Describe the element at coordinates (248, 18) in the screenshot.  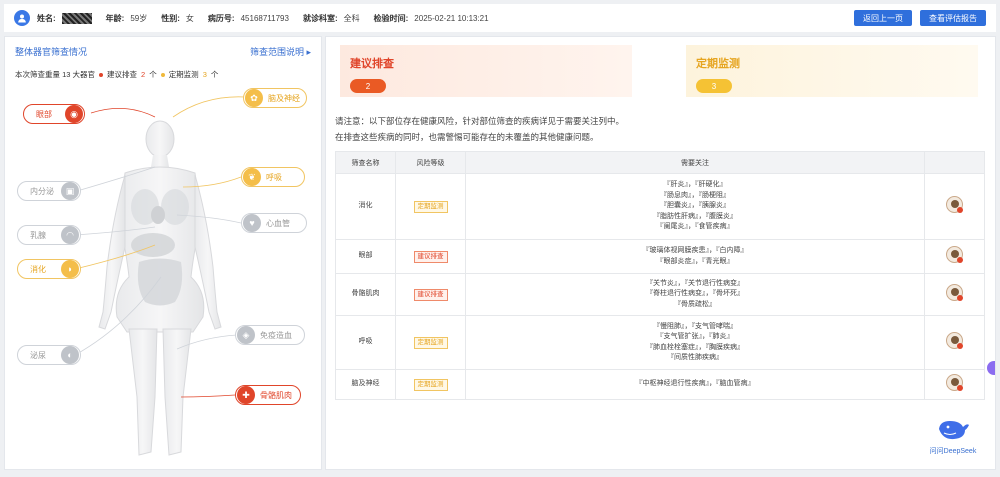
I see `patient-record: 病历号: 45168711793` at that location.